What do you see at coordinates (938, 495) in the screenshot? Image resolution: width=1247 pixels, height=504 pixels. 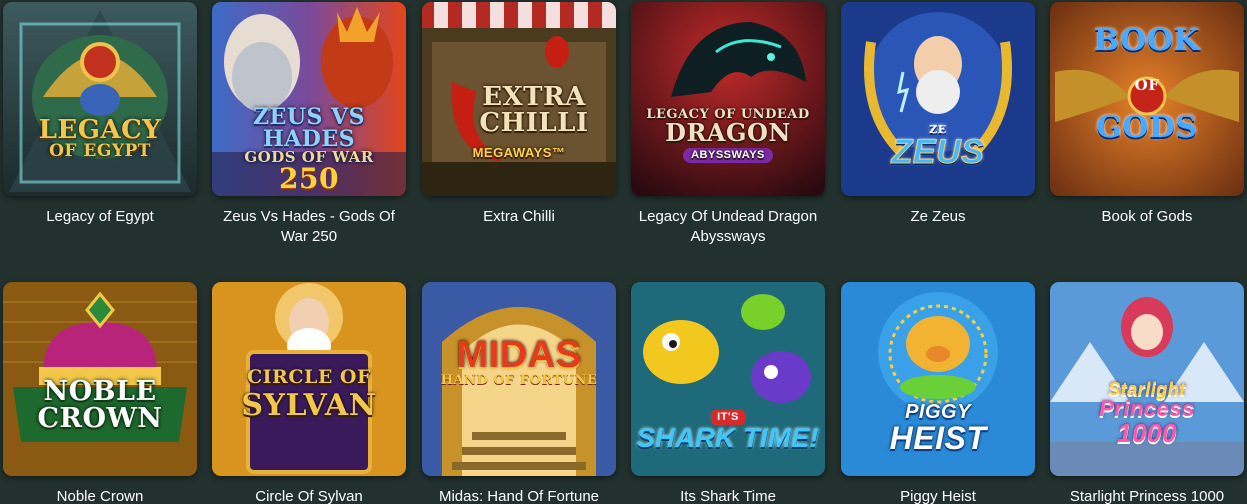 I see `game-title: Piggy Heist` at bounding box center [938, 495].